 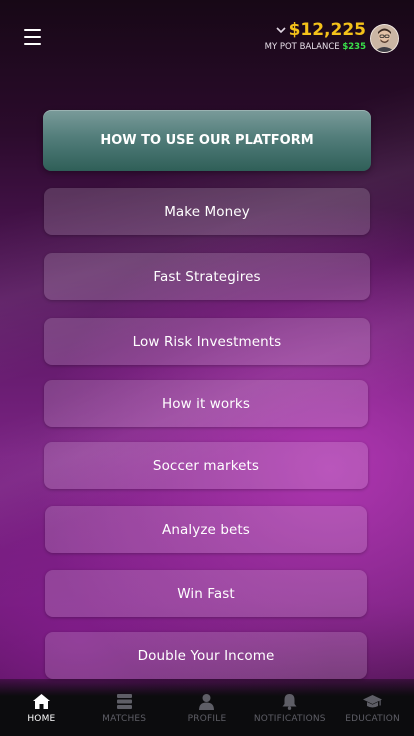 I want to click on nav-label: MATCHES, so click(x=124, y=719).